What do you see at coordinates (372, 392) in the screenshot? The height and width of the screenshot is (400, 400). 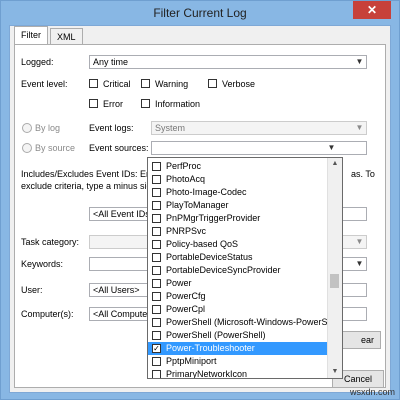 I see `watermark: wsxdn.com` at bounding box center [372, 392].